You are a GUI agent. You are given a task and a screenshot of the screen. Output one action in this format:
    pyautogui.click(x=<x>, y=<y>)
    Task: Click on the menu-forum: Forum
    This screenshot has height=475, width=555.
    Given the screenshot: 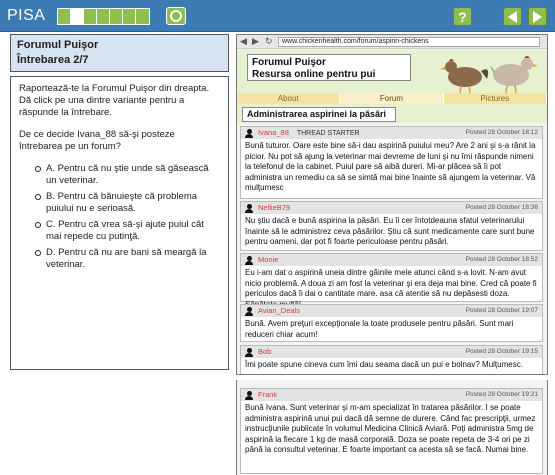 What is the action you would take?
    pyautogui.click(x=392, y=98)
    